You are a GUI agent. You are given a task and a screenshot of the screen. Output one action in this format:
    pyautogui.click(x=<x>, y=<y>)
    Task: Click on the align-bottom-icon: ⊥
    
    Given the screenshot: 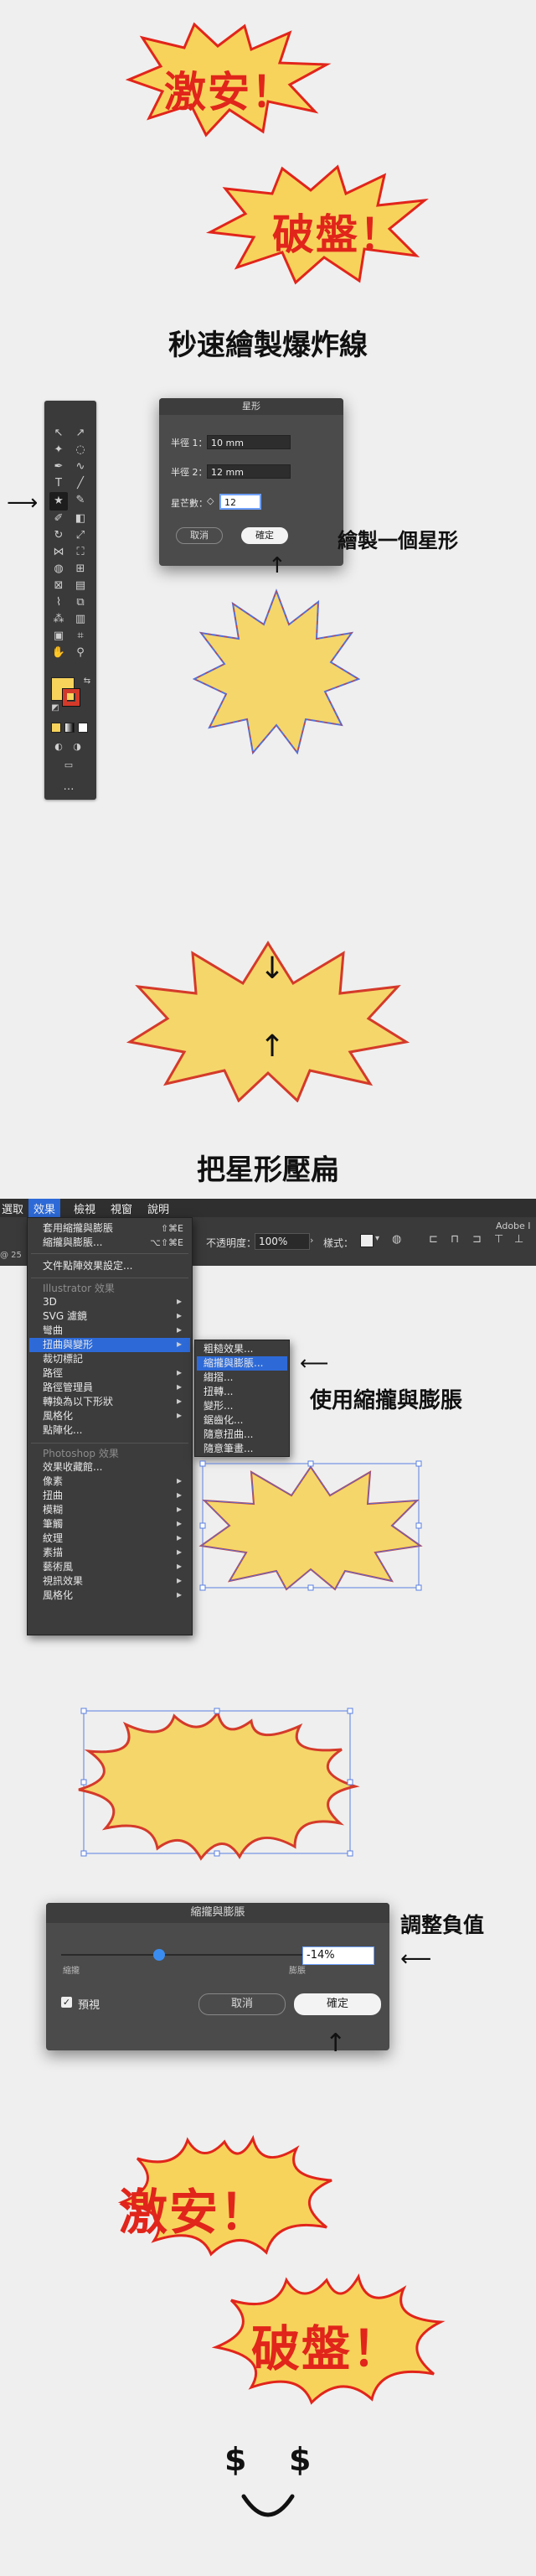 What is the action you would take?
    pyautogui.click(x=518, y=1239)
    